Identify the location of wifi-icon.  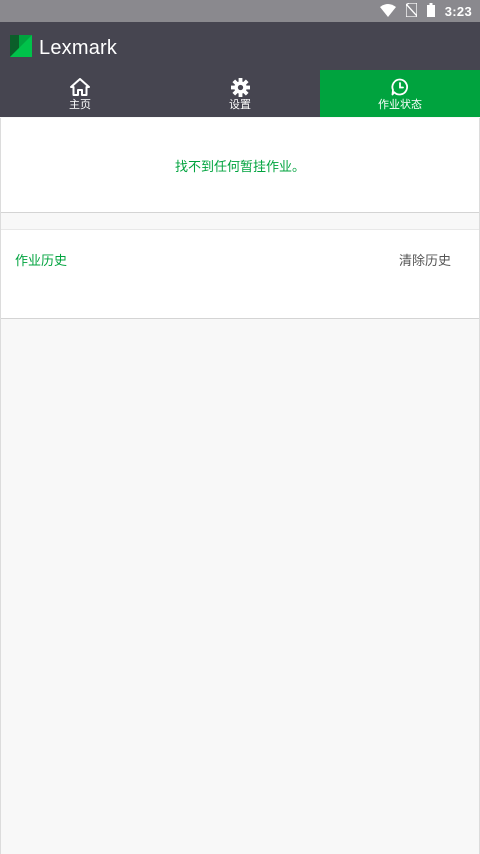
(387, 11).